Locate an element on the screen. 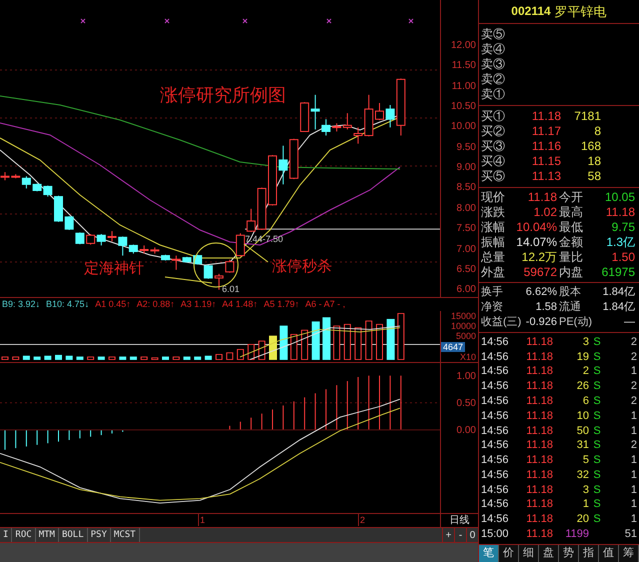  quote-label: 外盘 is located at coordinates (493, 272).